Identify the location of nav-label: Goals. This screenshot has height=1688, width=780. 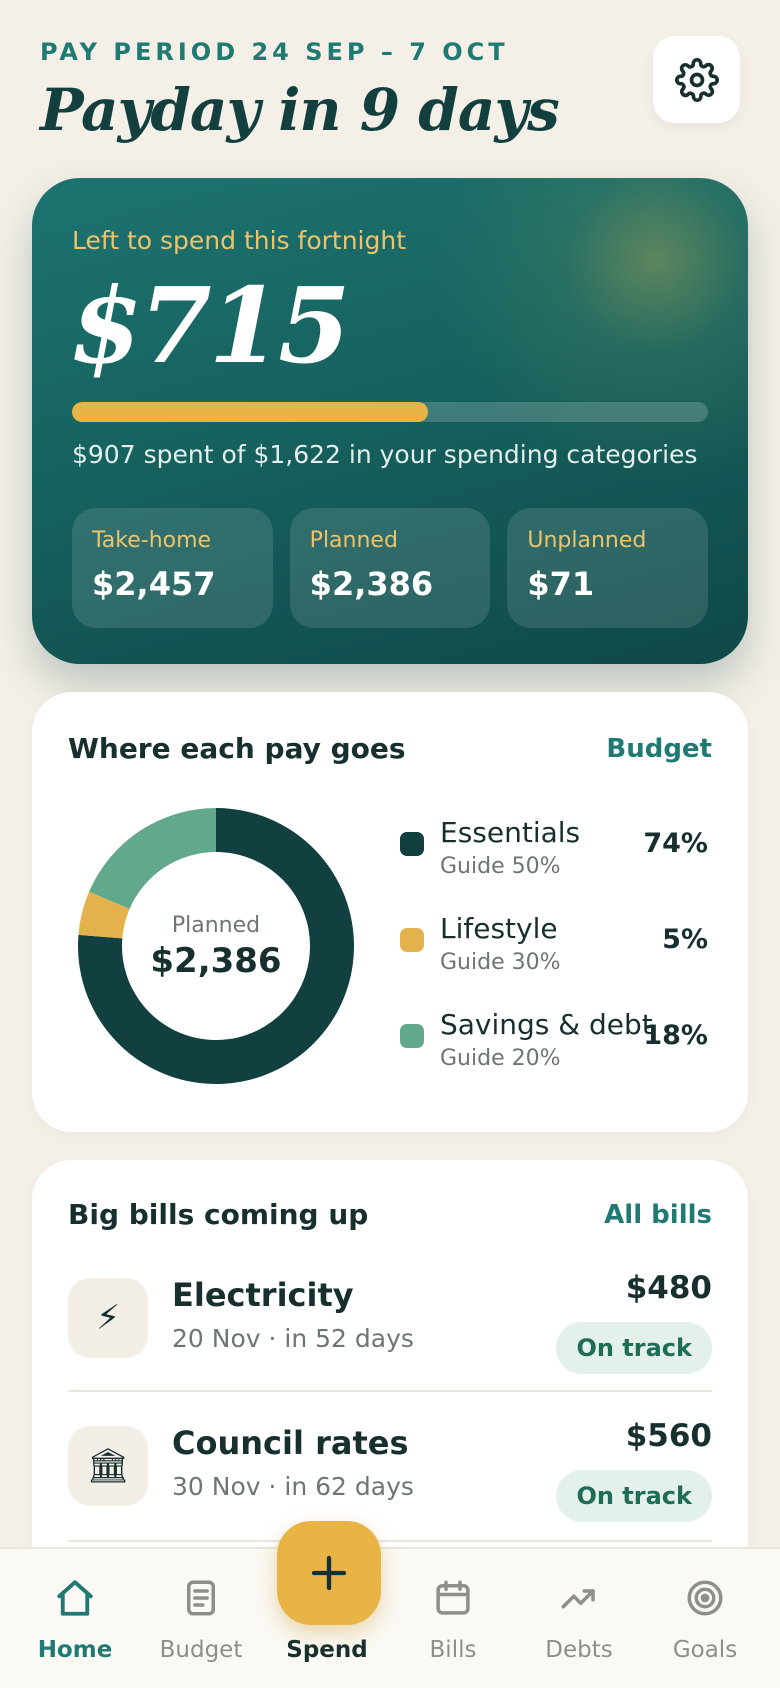
(705, 1650).